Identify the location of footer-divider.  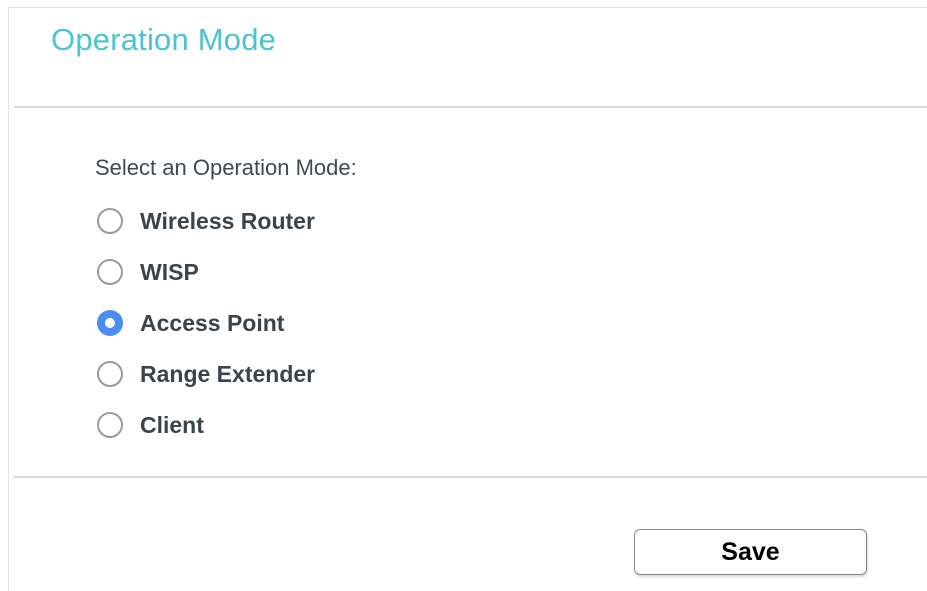
(470, 477).